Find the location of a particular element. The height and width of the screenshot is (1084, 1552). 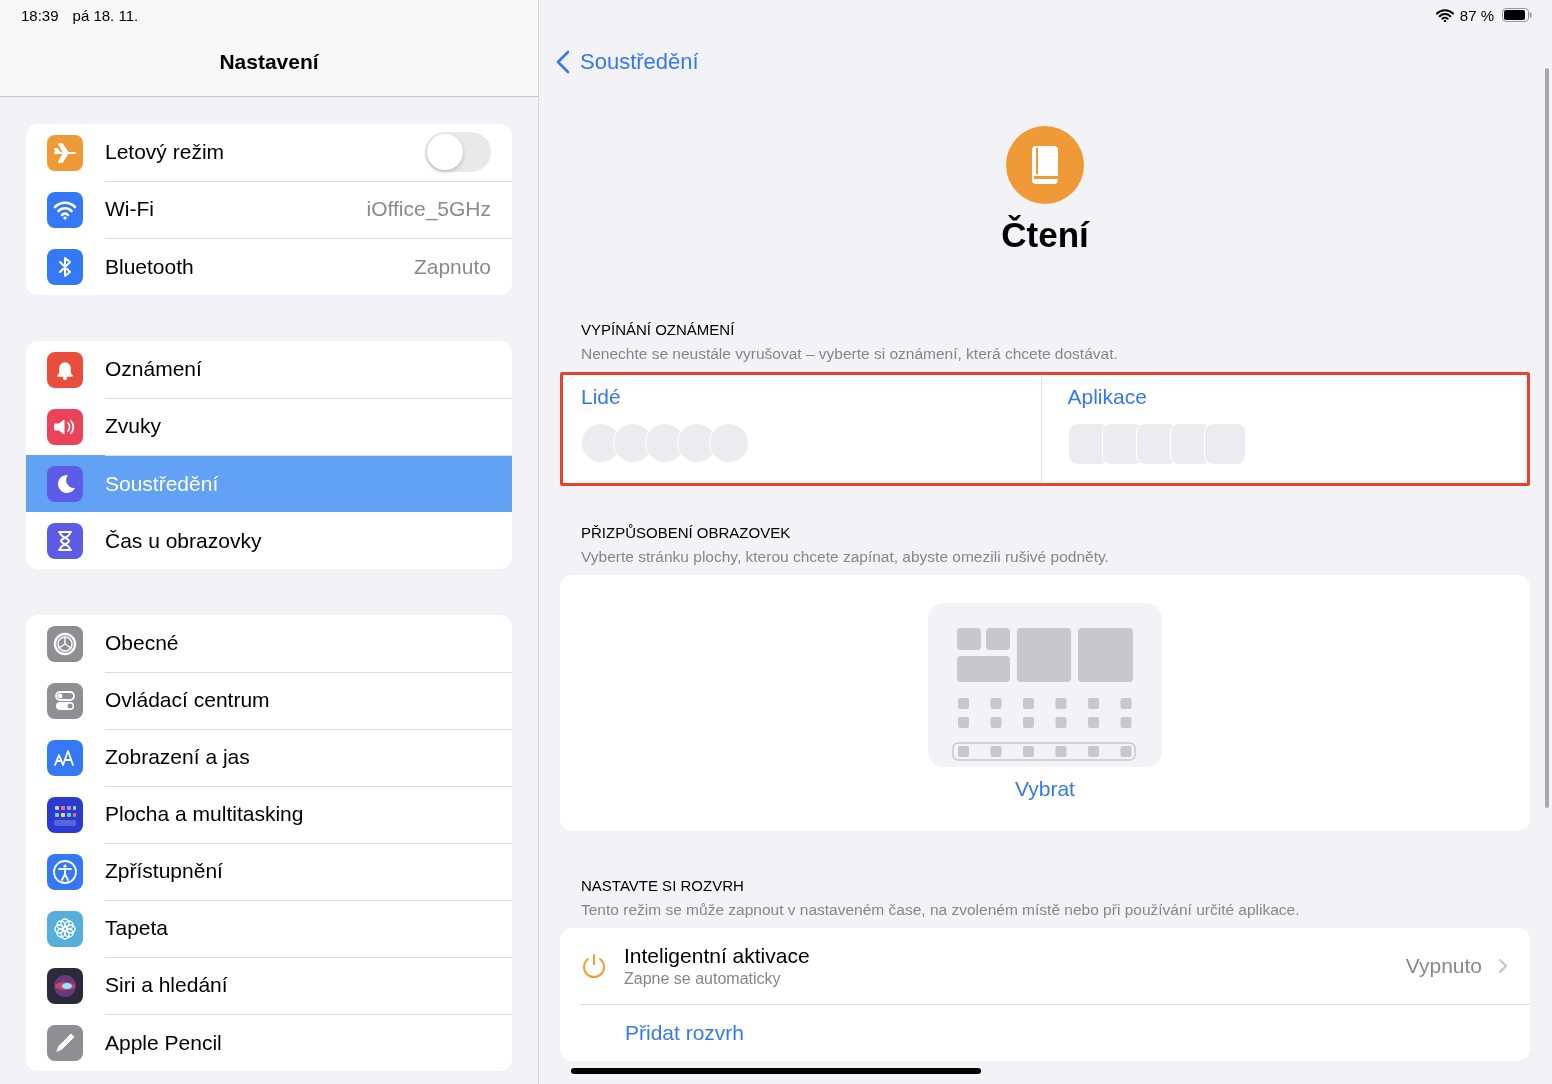

smart-activation-row: Inteligentní aktivace Zapne se automaticky Vypnuto is located at coordinates (1055, 966).